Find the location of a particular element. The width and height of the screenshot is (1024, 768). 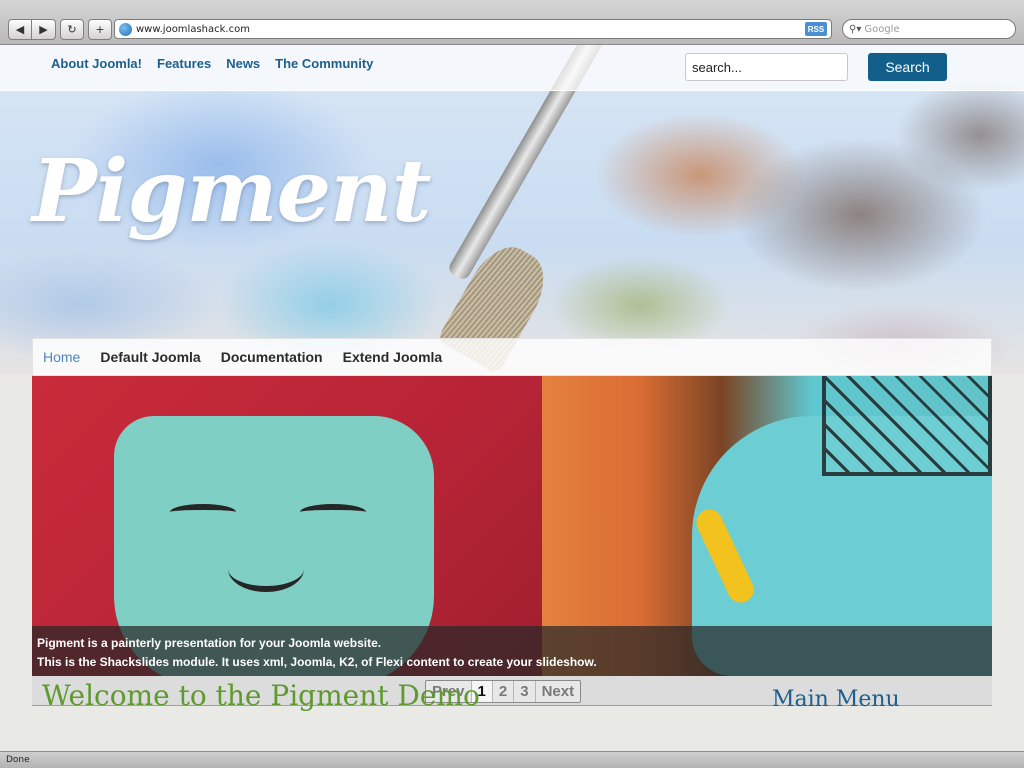

menu-item-documentation: Documentation is located at coordinates (272, 357).